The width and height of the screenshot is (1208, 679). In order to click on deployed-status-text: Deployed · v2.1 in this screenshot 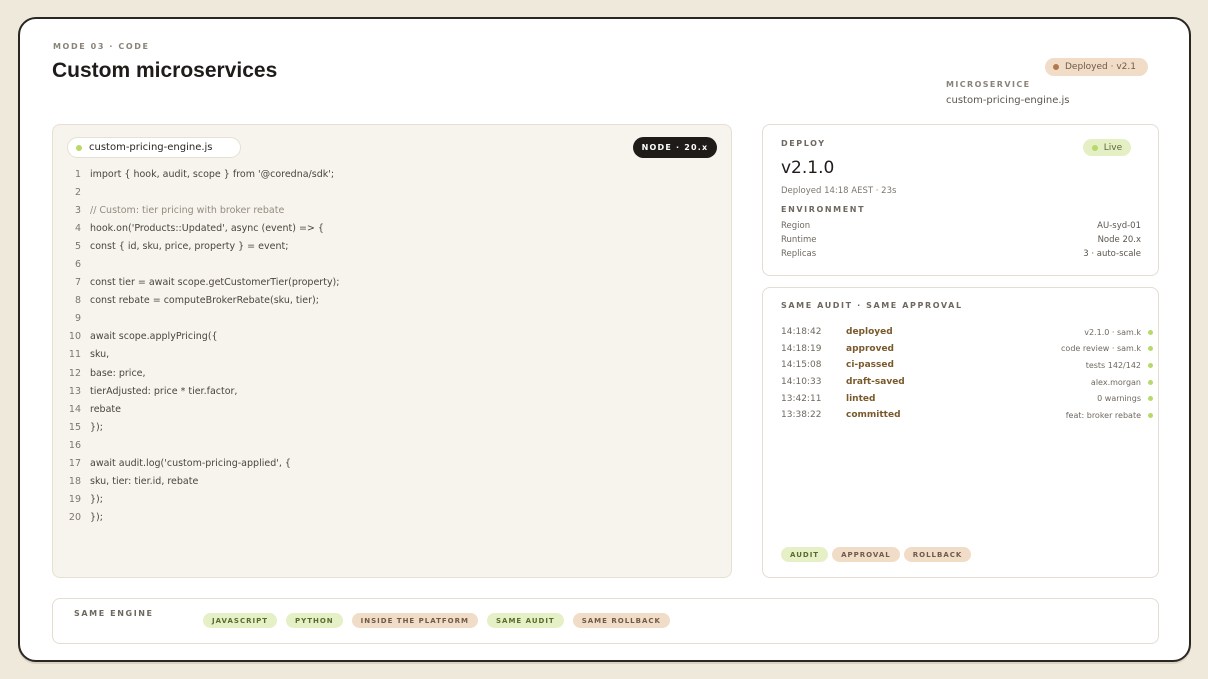, I will do `click(1100, 67)`.